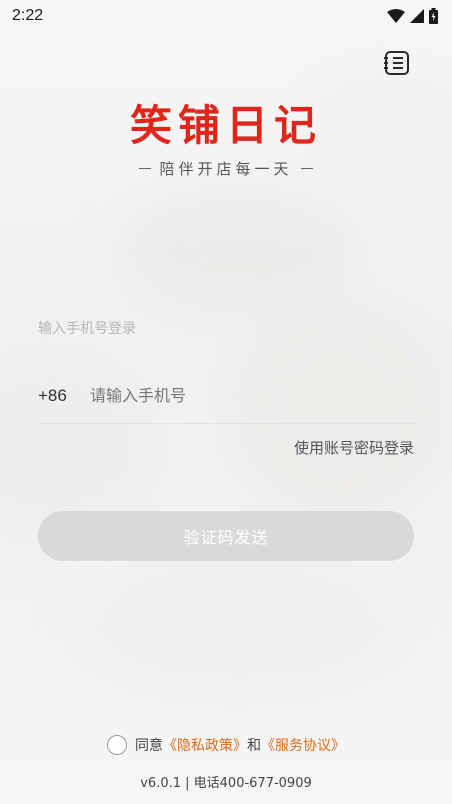 The width and height of the screenshot is (452, 804). Describe the element at coordinates (117, 745) in the screenshot. I see `agree-checkbox` at that location.